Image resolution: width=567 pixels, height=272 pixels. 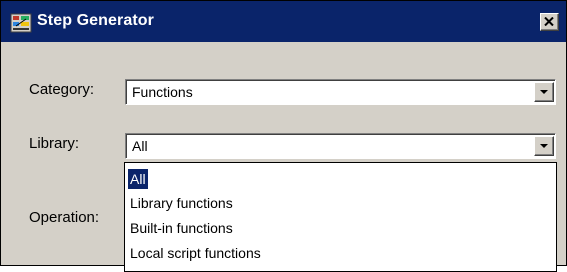 I want to click on close-button, so click(x=549, y=22).